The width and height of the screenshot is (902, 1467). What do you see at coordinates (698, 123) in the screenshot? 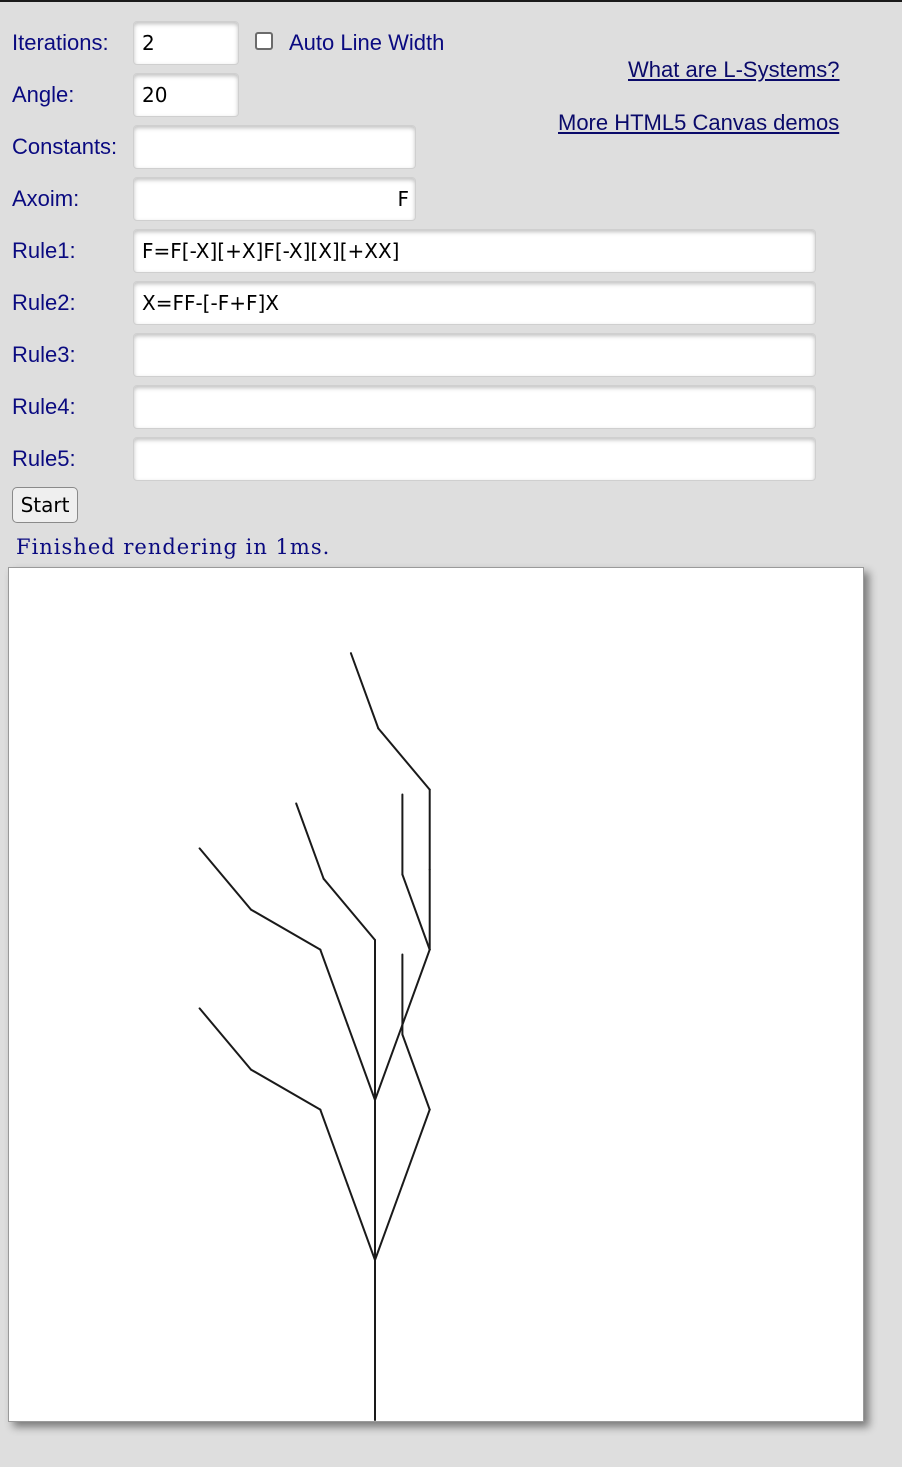
I see `more-canvas-demos-link: More HTML5 Canvas demos` at bounding box center [698, 123].